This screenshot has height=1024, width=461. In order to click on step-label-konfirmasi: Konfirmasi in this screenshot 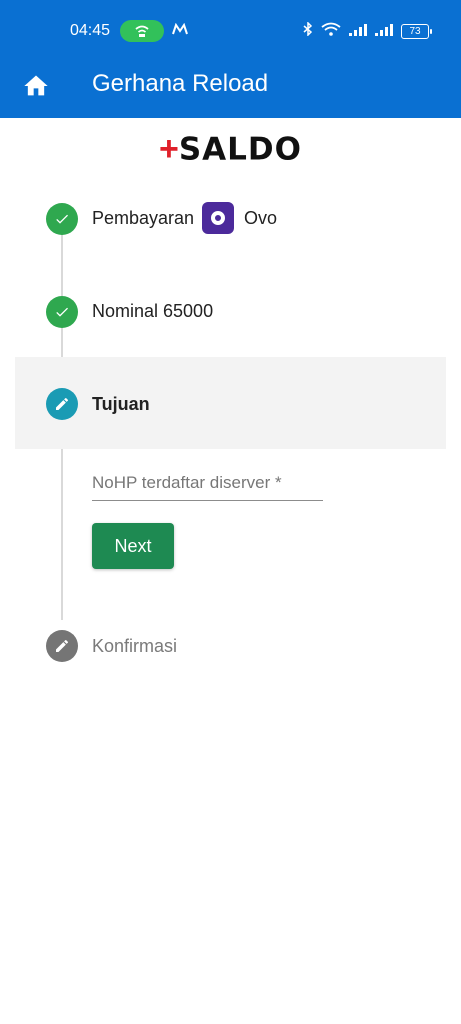, I will do `click(135, 646)`.